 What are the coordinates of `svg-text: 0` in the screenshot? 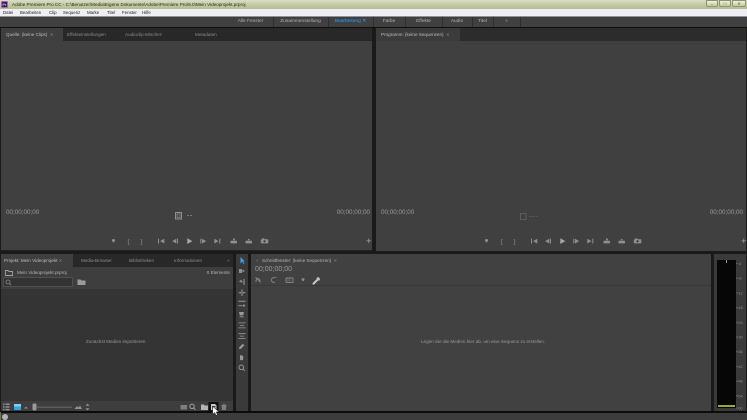 It's located at (740, 263).